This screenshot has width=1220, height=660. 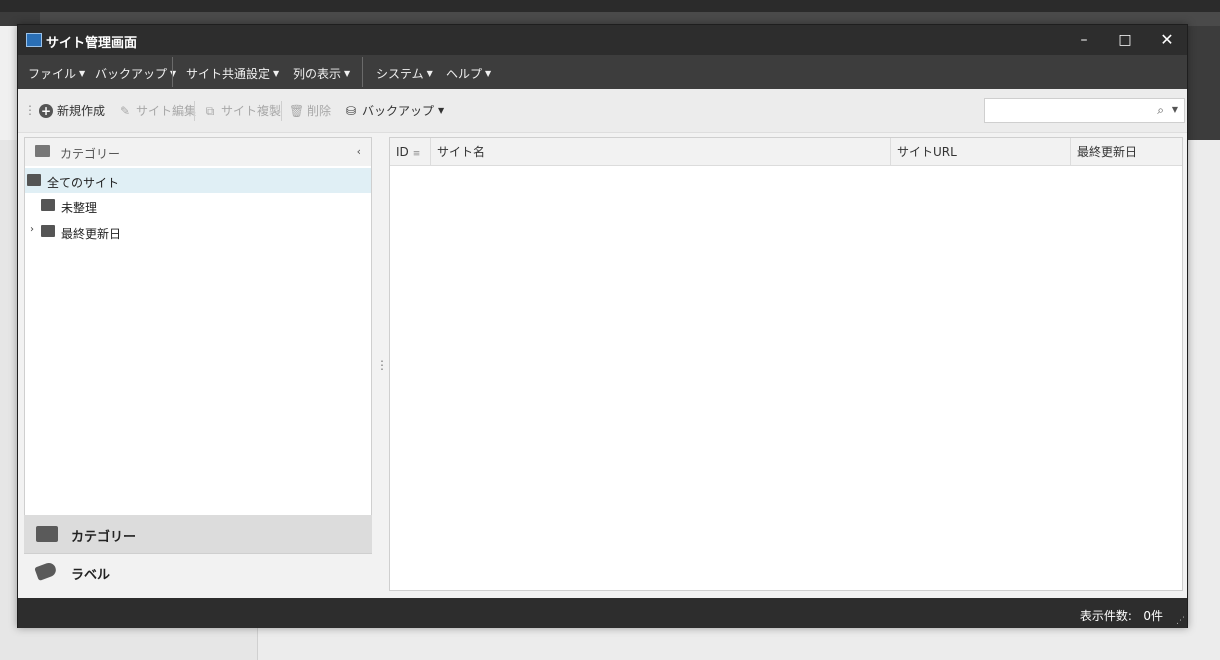 What do you see at coordinates (1125, 40) in the screenshot?
I see `maximize-button: □` at bounding box center [1125, 40].